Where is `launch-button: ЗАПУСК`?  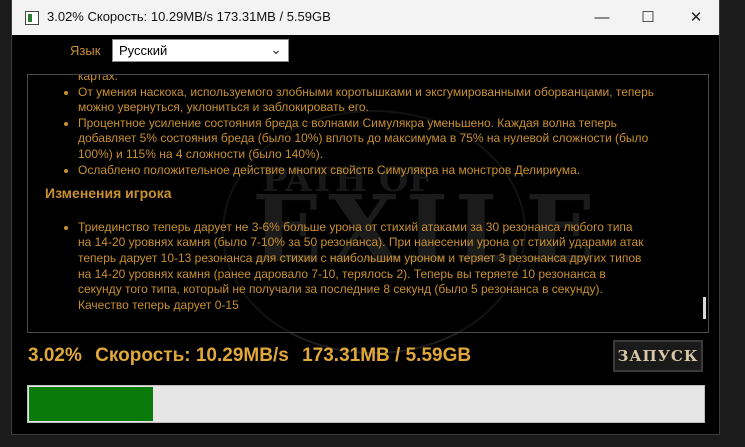 launch-button: ЗАПУСК is located at coordinates (658, 356).